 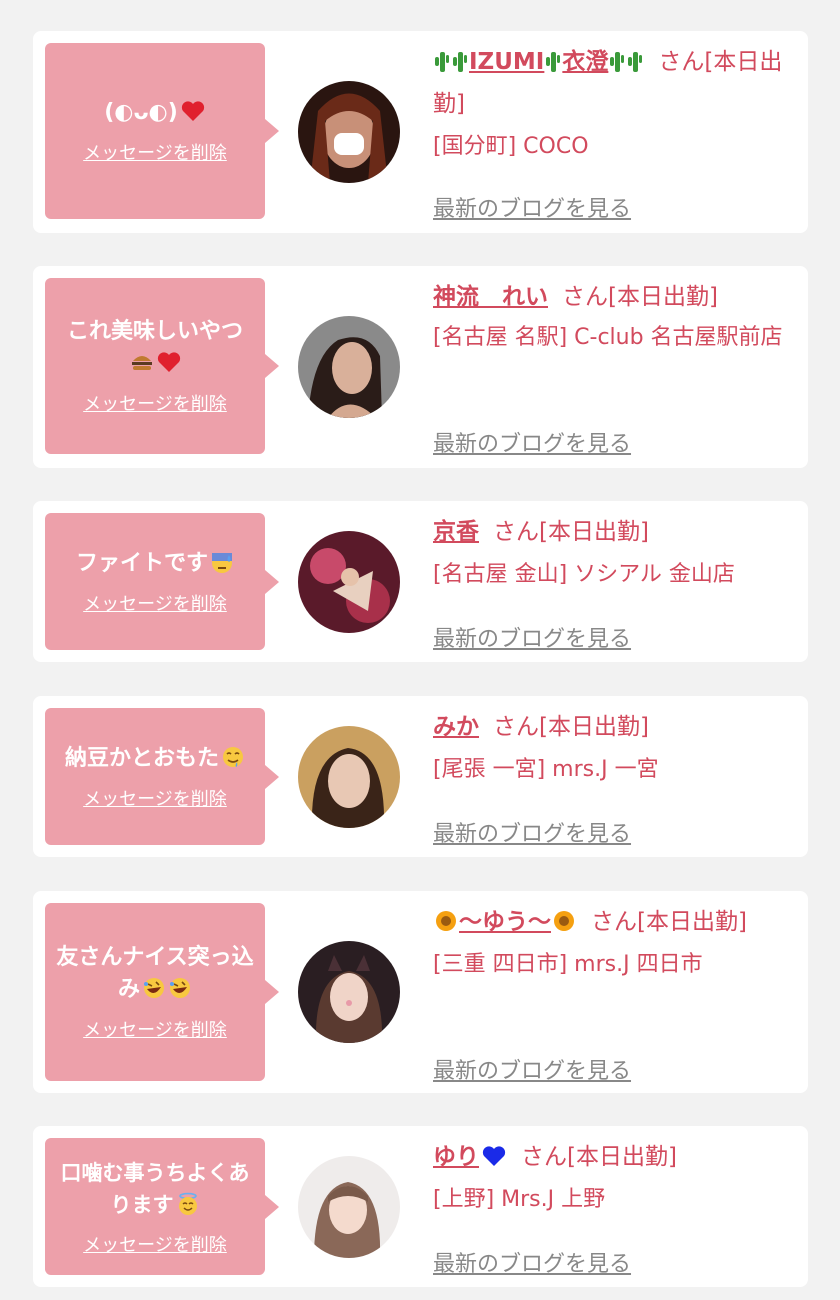 I want to click on drooling-face-icon, so click(x=233, y=756).